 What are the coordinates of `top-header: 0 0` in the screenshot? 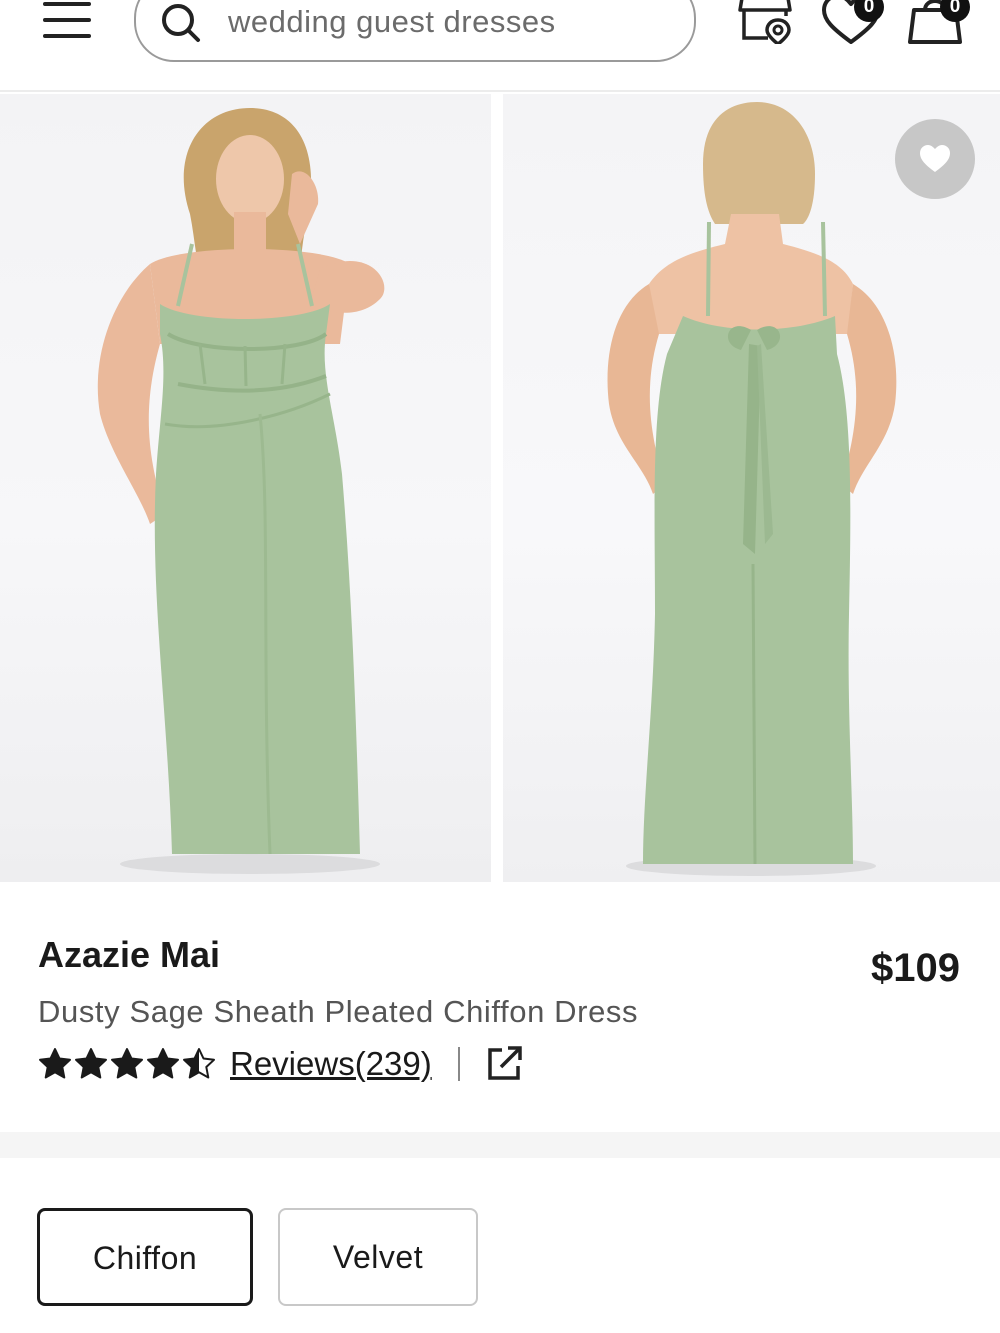 It's located at (500, 46).